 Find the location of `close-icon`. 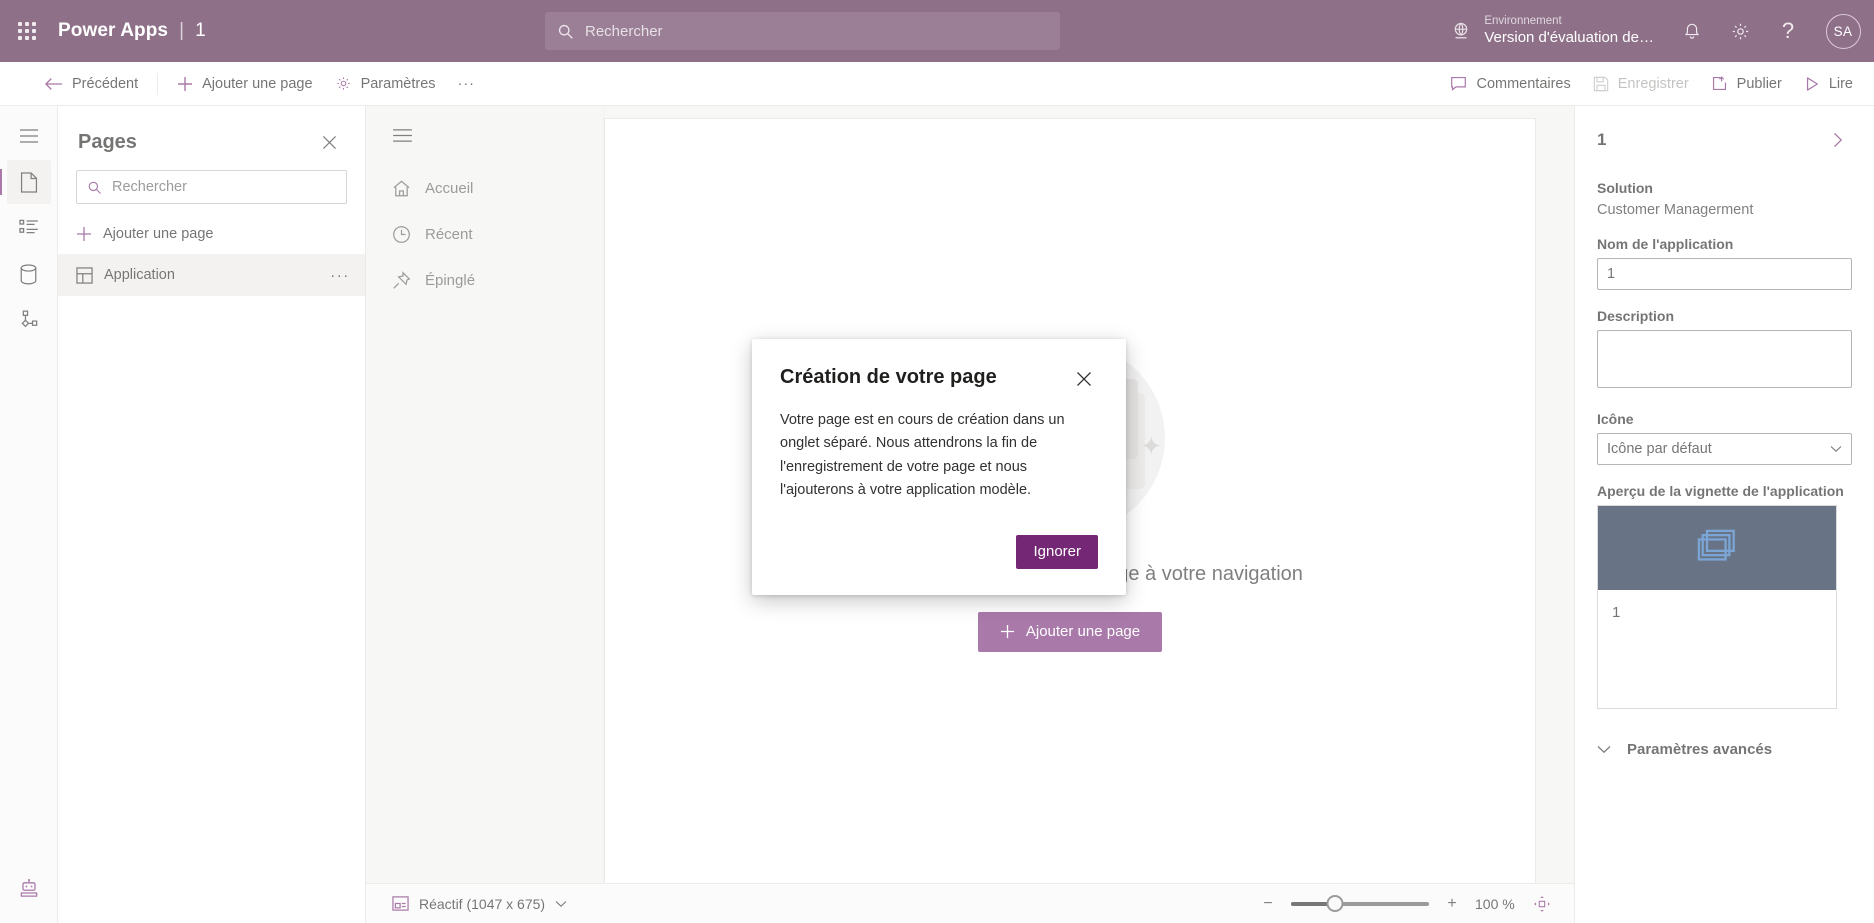

close-icon is located at coordinates (1084, 379).